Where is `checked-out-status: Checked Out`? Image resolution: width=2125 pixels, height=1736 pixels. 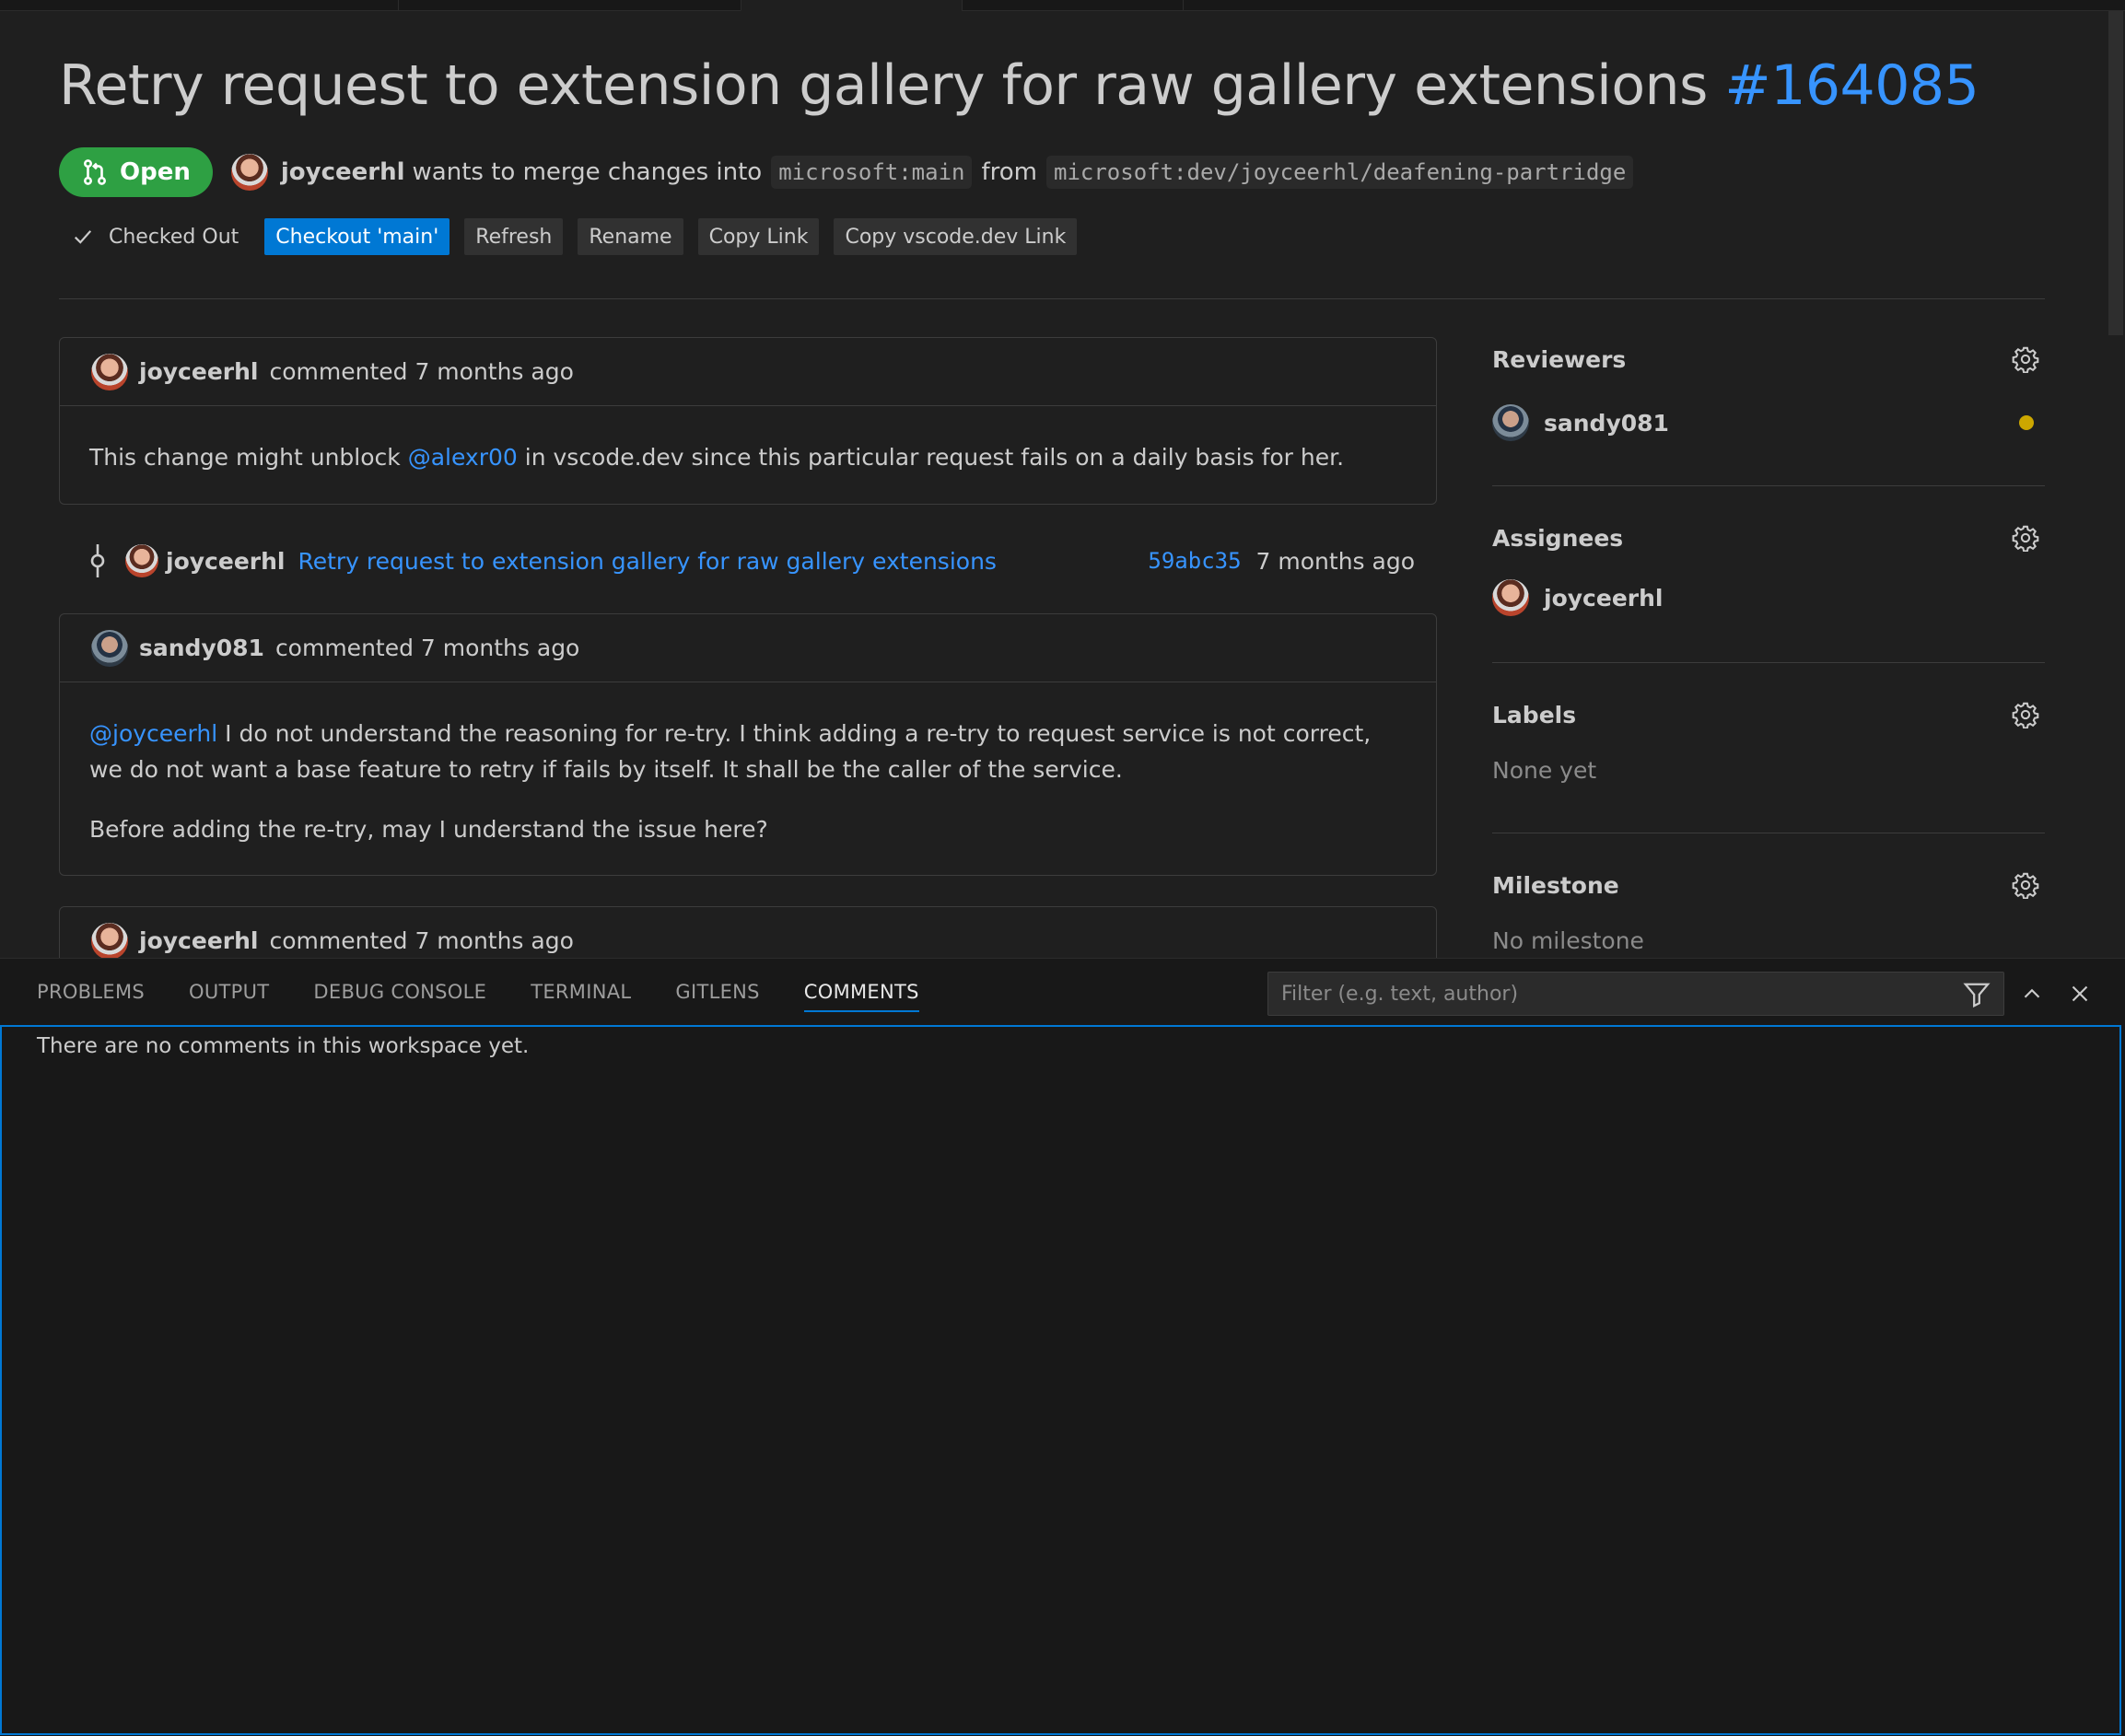 checked-out-status: Checked Out is located at coordinates (155, 238).